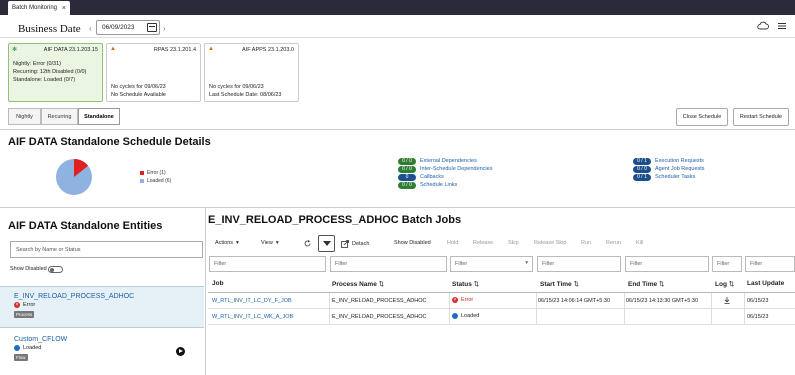 Image resolution: width=795 pixels, height=375 pixels. I want to click on release-skip-button: Release Skip, so click(550, 243).